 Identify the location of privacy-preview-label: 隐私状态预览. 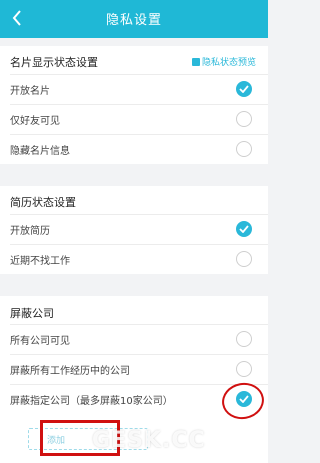
(228, 63).